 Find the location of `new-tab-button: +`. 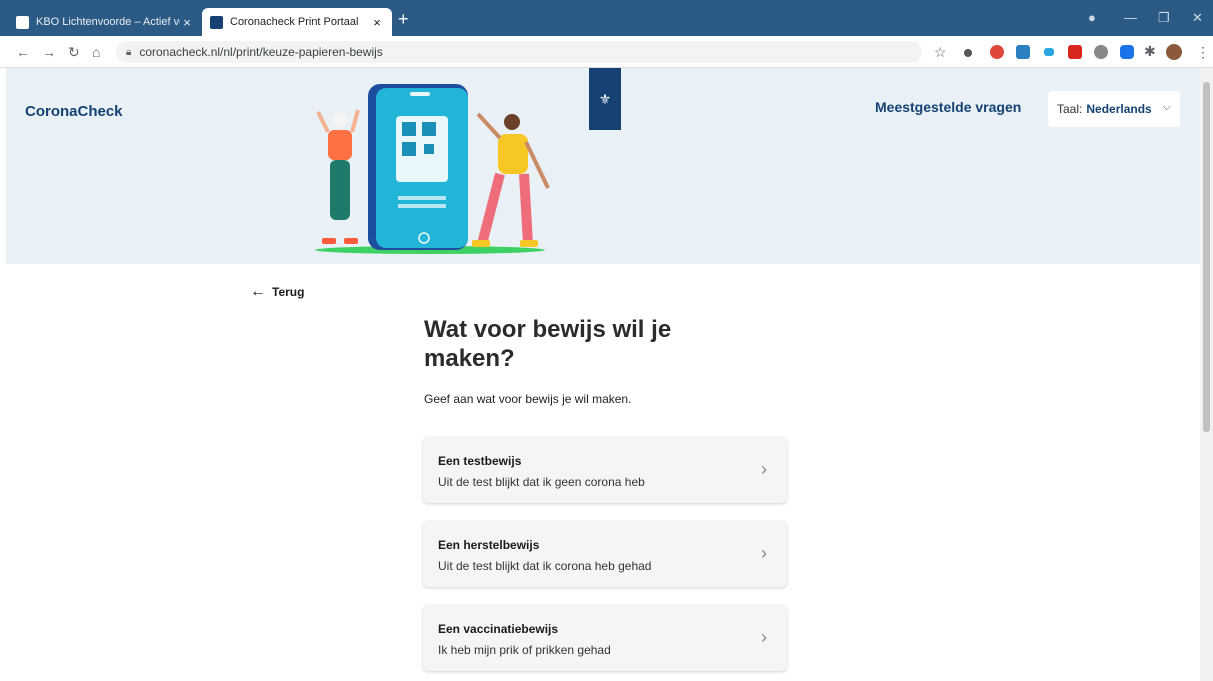

new-tab-button: + is located at coordinates (403, 19).